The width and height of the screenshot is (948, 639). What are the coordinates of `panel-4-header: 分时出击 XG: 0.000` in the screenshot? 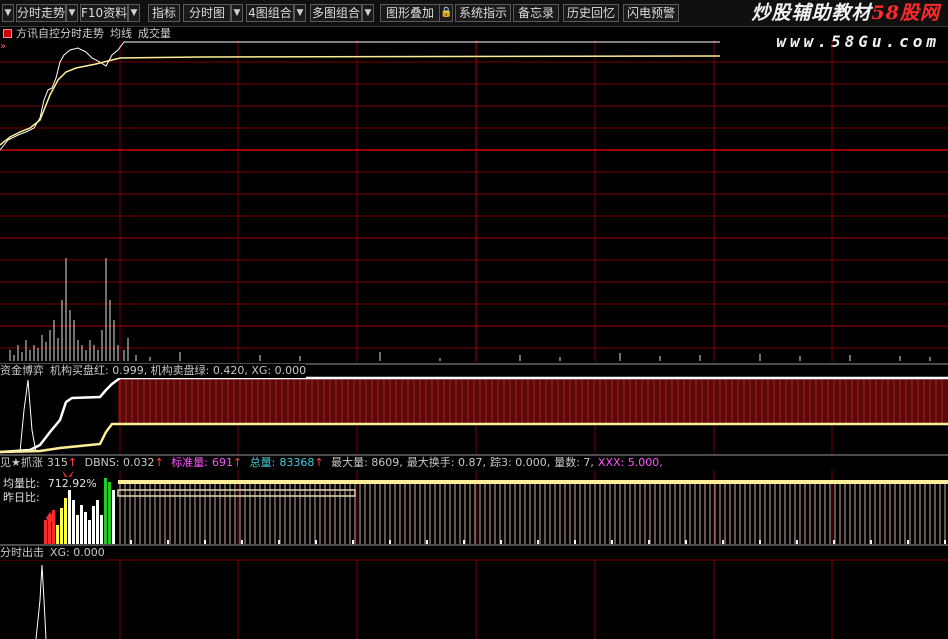 It's located at (52, 553).